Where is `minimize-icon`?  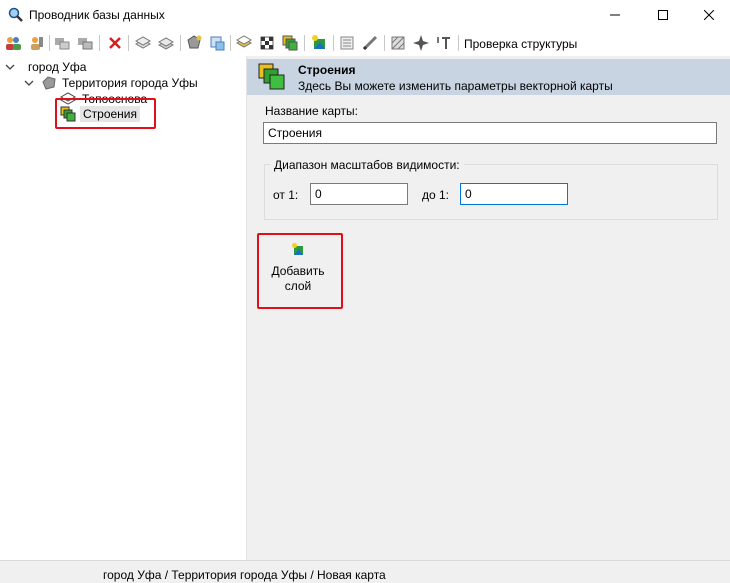 minimize-icon is located at coordinates (615, 15).